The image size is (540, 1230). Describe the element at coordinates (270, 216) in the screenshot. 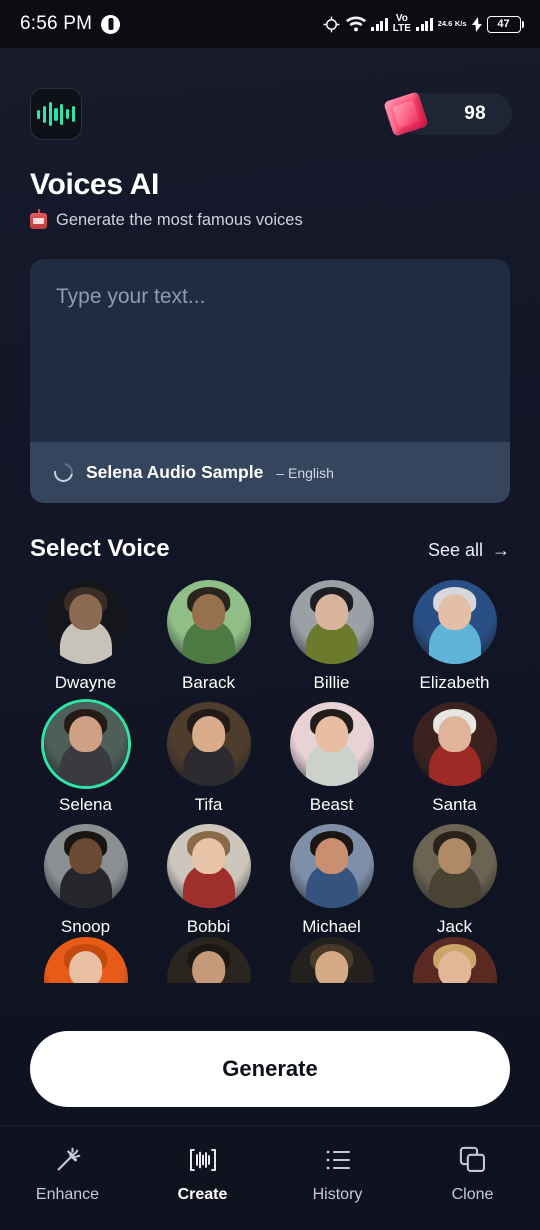

I see `page-subtitle: Generate the most famous voices` at that location.